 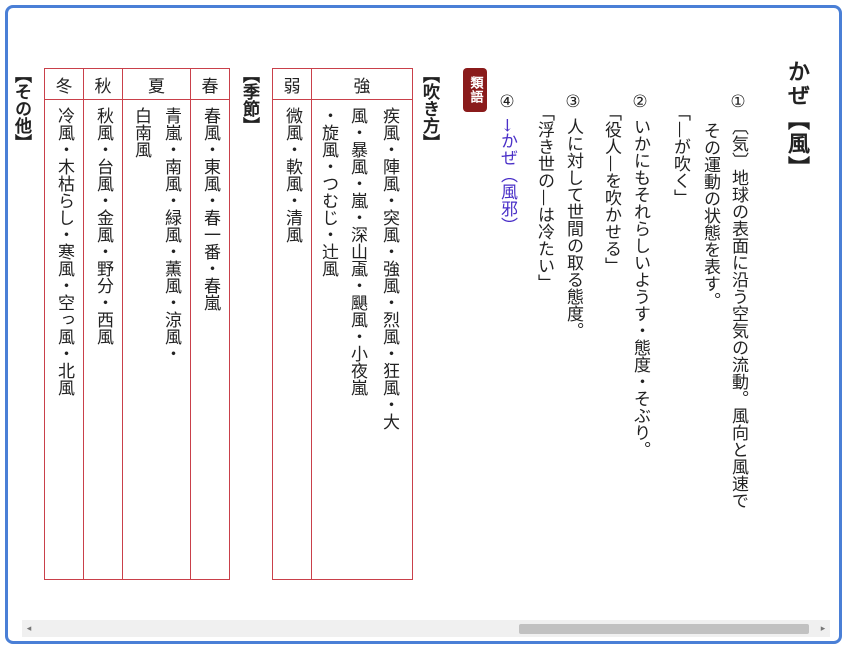 What do you see at coordinates (544, 197) in the screenshot?
I see `sense-3-example: 「浮き世の—は冷たい」` at bounding box center [544, 197].